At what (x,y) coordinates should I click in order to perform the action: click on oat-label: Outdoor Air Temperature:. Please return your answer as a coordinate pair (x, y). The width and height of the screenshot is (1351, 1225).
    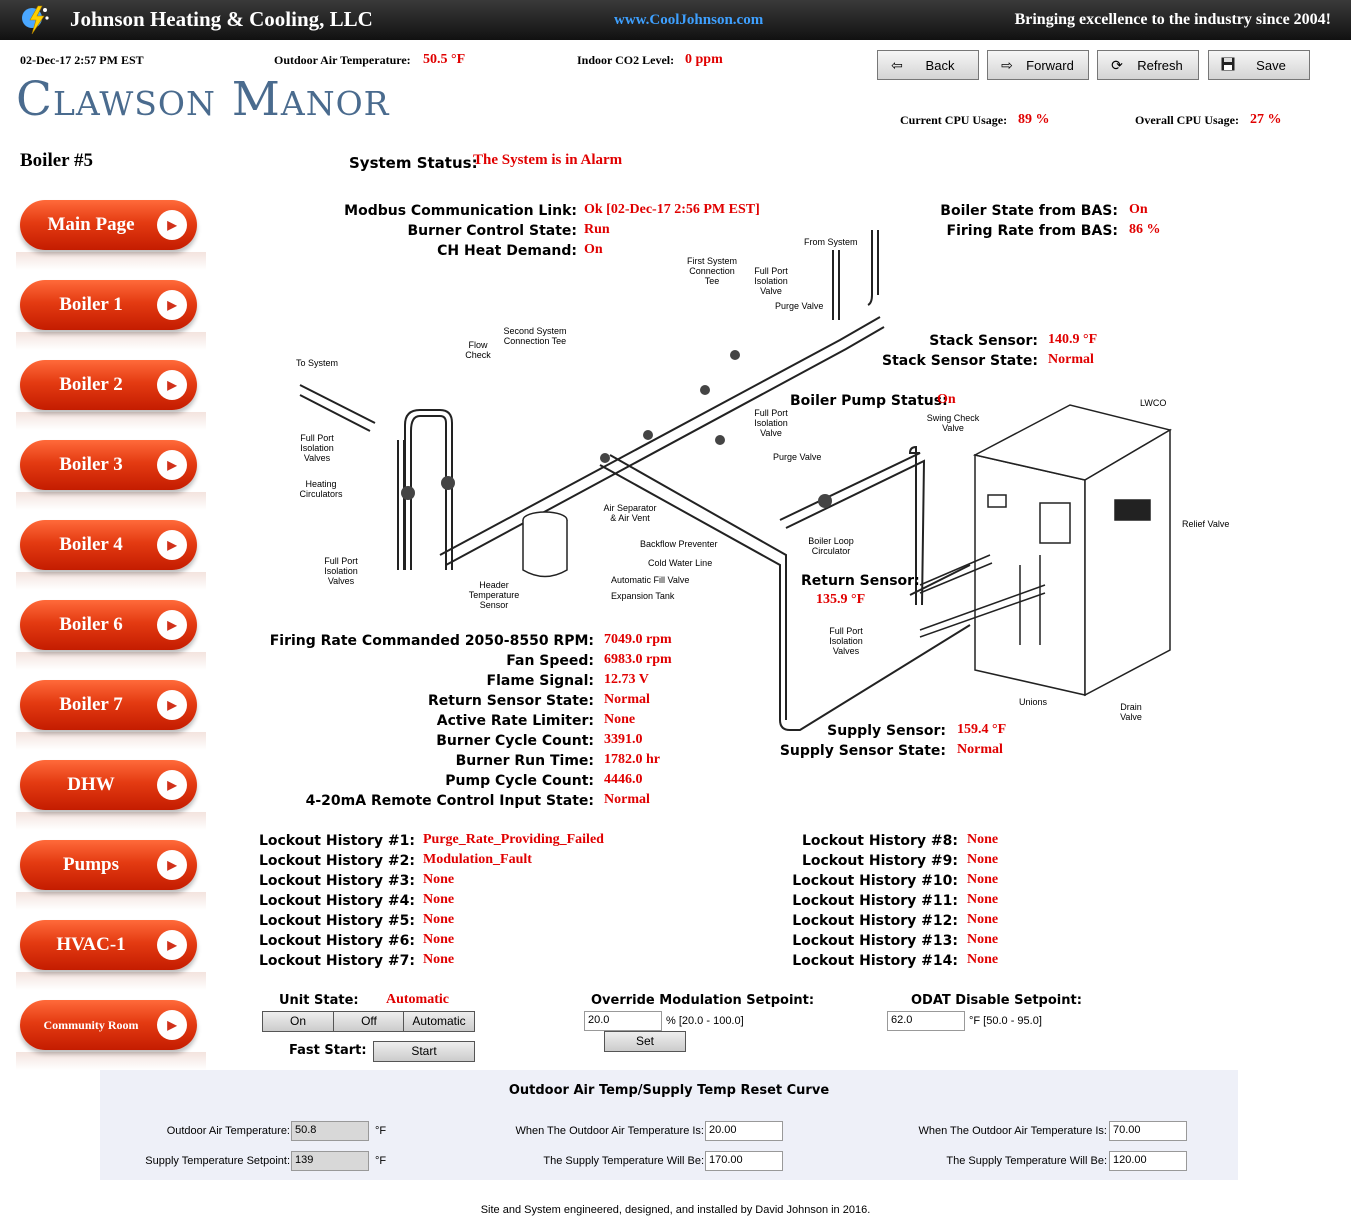
    Looking at the image, I should click on (342, 60).